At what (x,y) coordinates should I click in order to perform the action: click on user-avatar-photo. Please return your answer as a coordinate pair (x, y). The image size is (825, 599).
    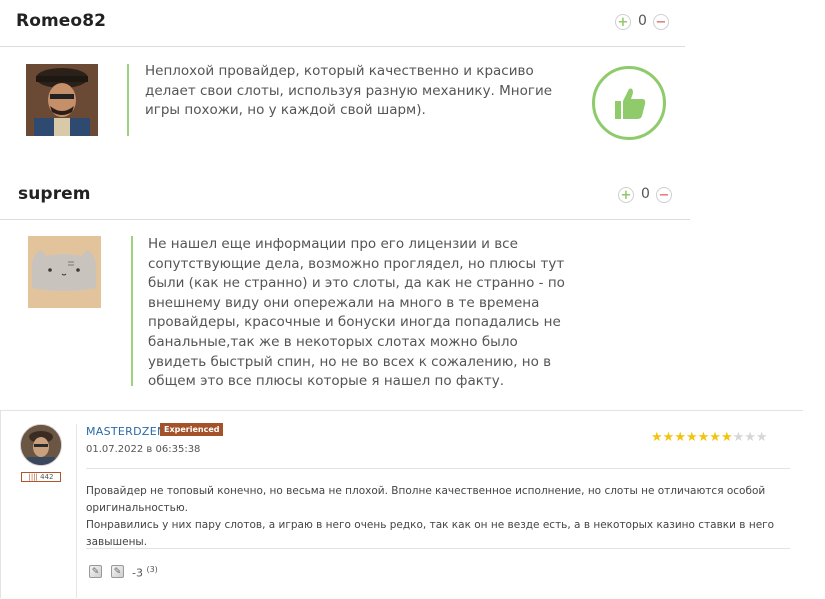
    Looking at the image, I should click on (62, 100).